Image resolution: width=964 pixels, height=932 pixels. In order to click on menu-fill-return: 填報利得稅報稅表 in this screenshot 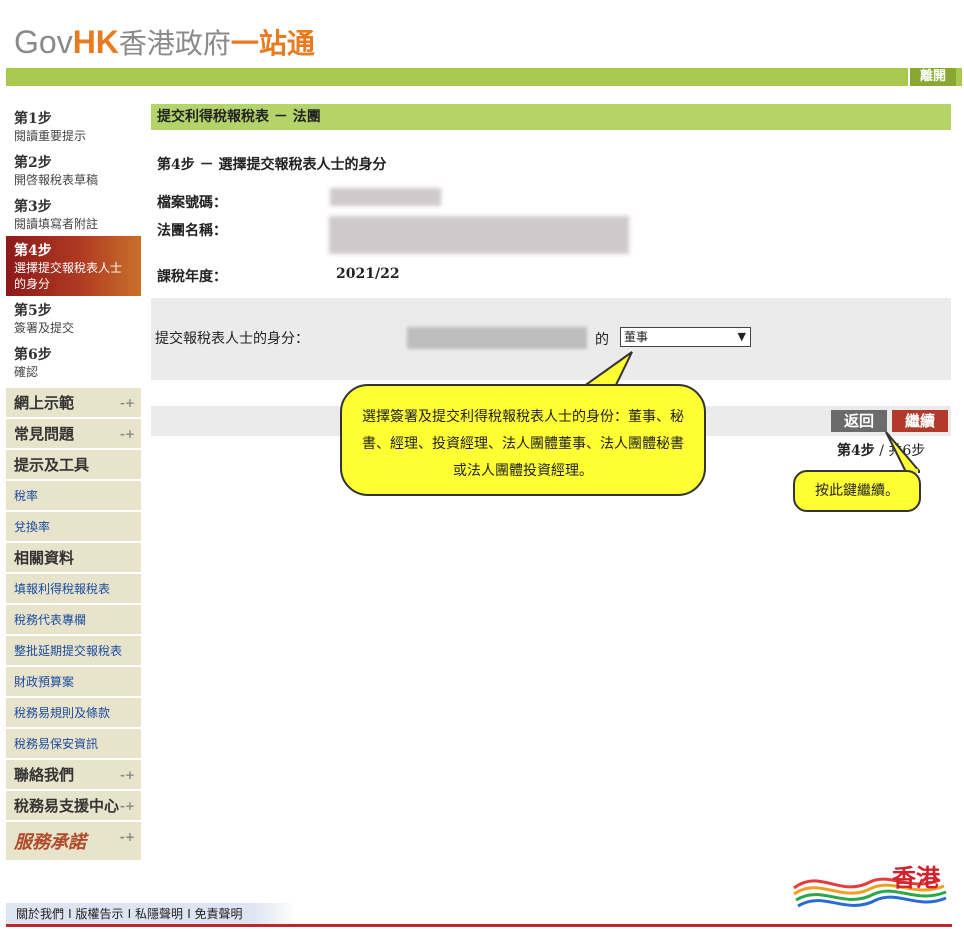, I will do `click(73, 589)`.